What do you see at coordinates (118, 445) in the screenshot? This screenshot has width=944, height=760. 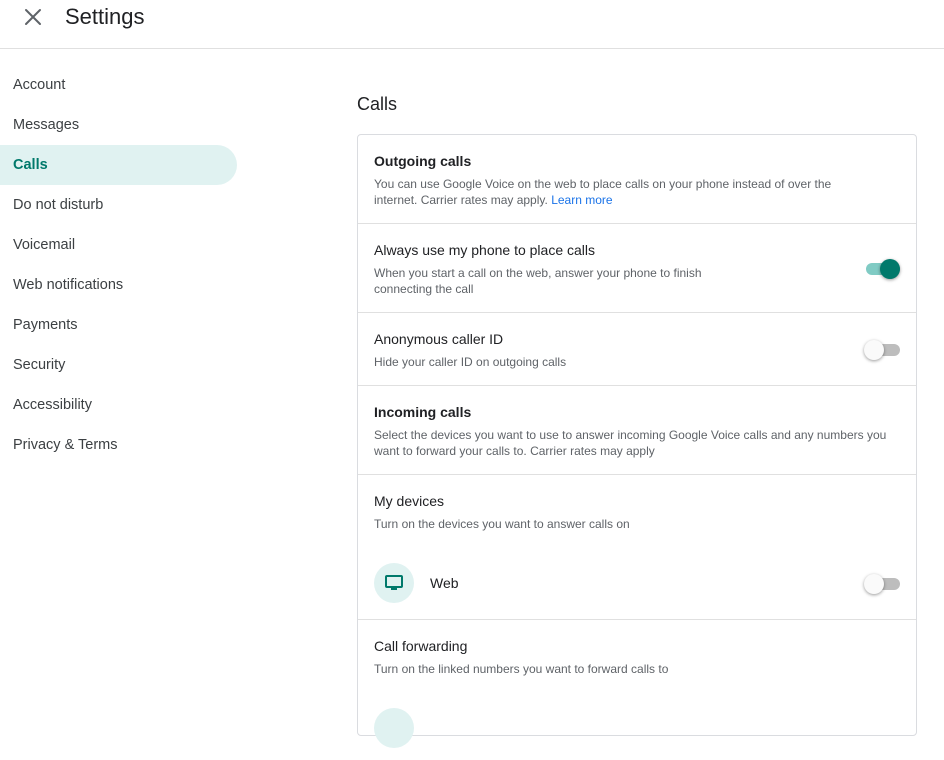 I see `sidebar-item-privacy-terms: Privacy & Terms` at bounding box center [118, 445].